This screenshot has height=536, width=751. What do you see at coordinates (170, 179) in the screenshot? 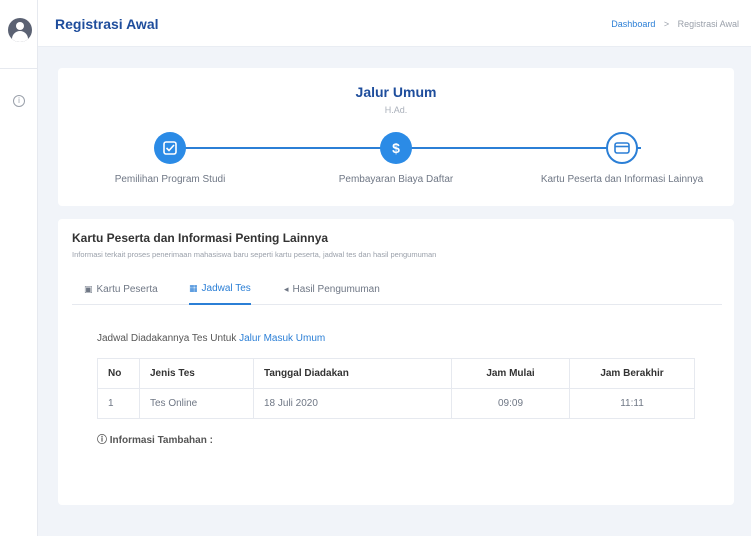
I see `step-1-label: Pemilihan Program Studi` at bounding box center [170, 179].